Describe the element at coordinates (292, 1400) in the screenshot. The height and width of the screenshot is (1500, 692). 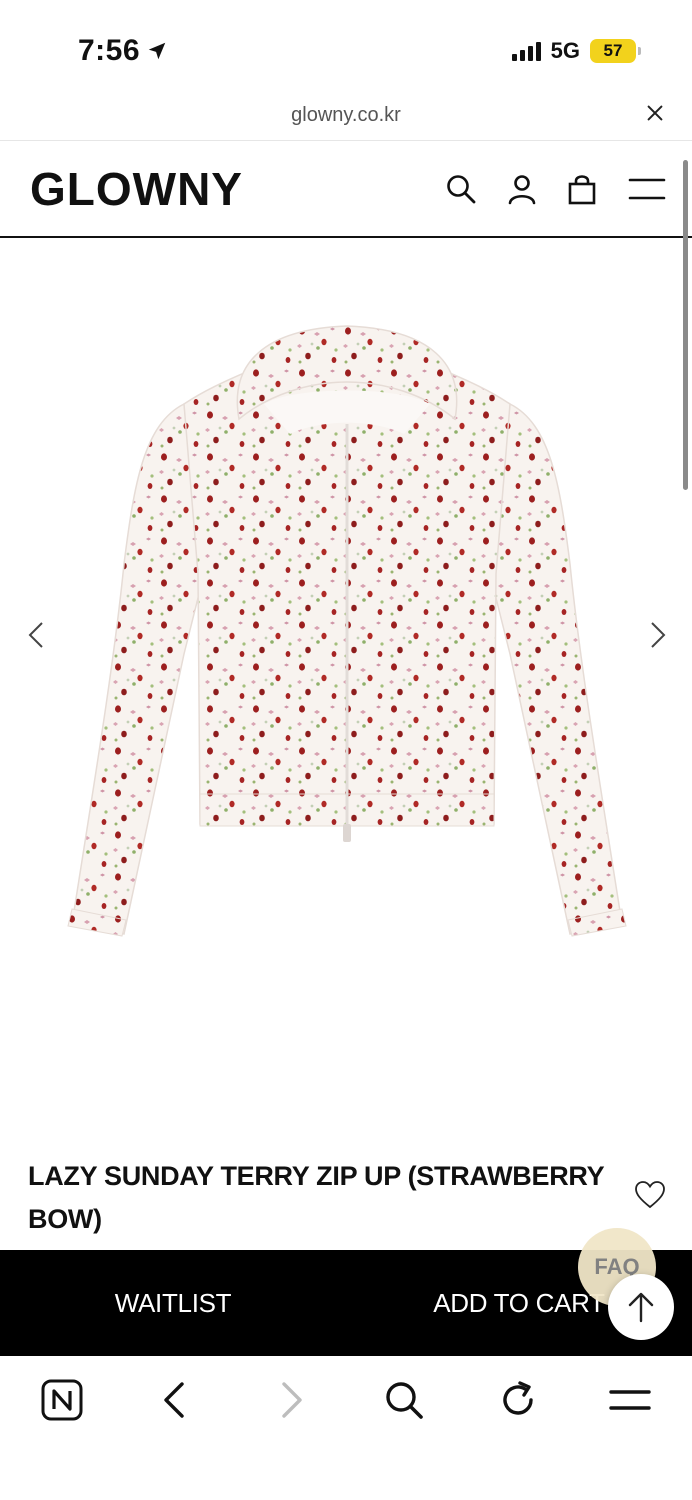
I see `forward-icon` at that location.